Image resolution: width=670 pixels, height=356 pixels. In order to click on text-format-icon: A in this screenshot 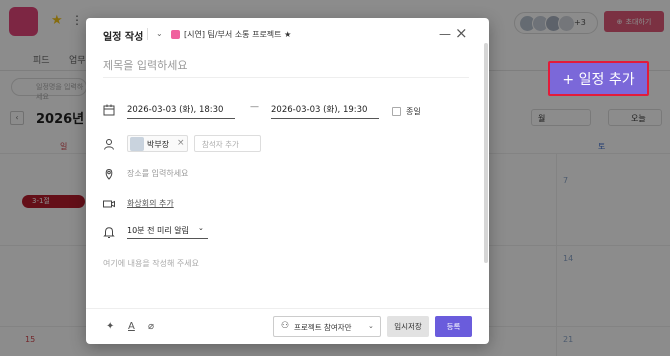, I will do `click(131, 326)`.